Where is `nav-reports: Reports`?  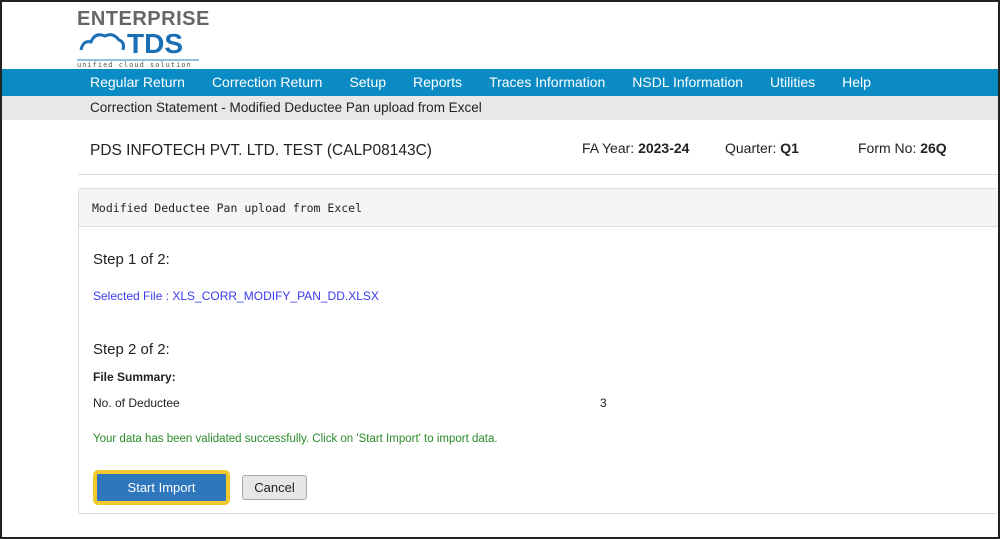 nav-reports: Reports is located at coordinates (437, 82).